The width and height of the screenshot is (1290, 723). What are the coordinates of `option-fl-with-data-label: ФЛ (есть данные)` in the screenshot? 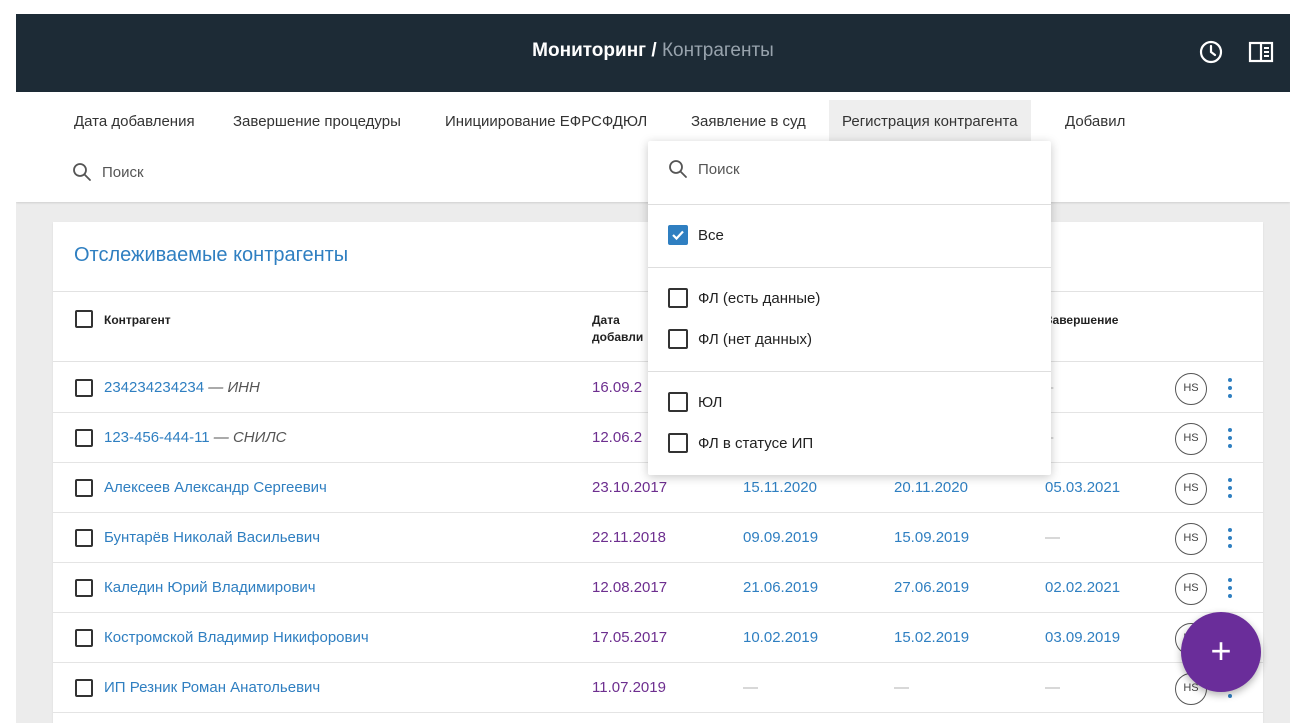 It's located at (759, 298).